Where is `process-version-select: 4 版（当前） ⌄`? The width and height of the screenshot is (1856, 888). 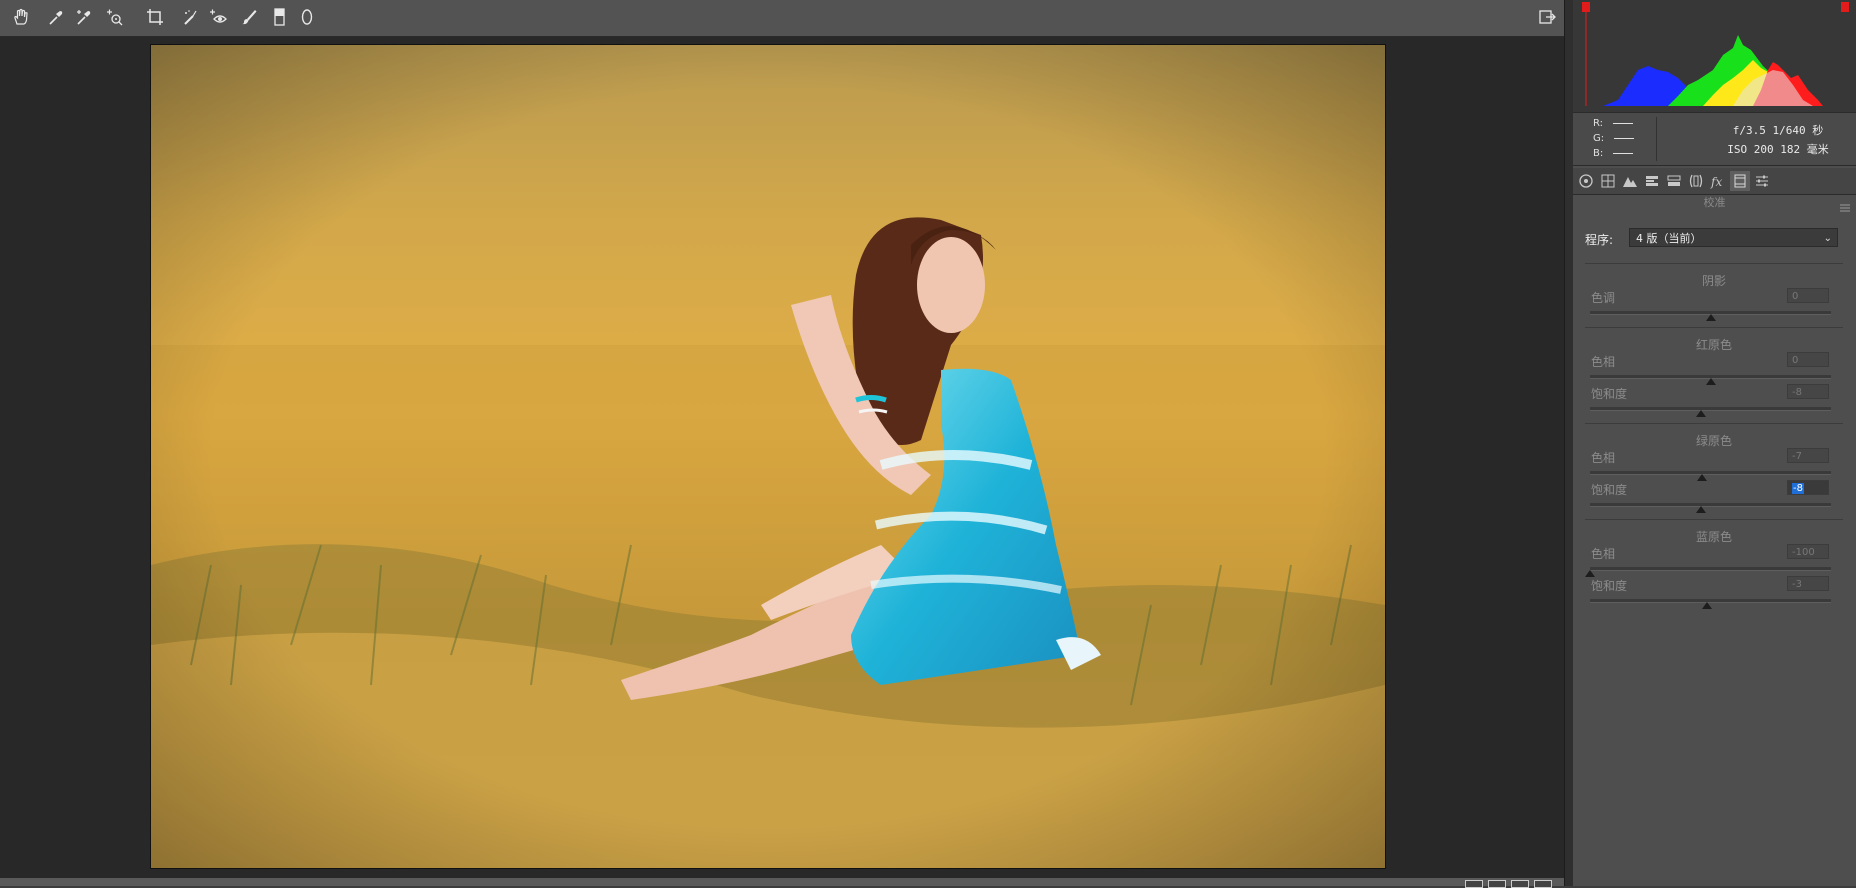
process-version-select: 4 版（当前） ⌄ is located at coordinates (1733, 237).